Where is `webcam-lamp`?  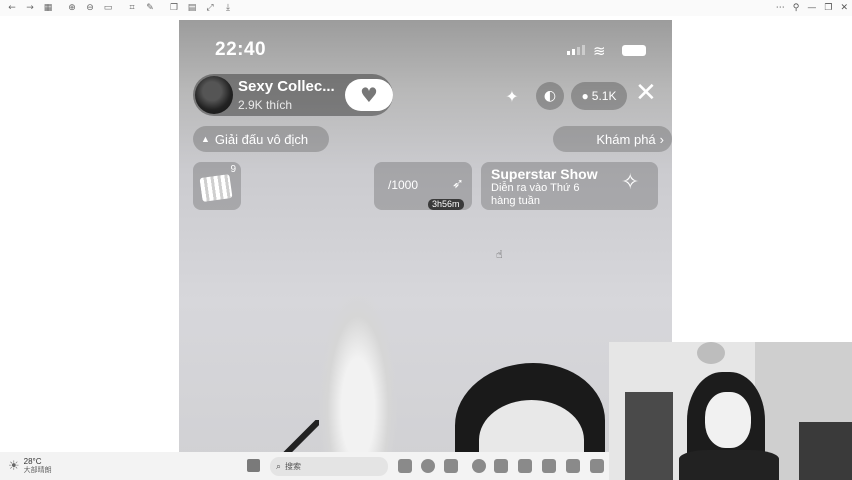 webcam-lamp is located at coordinates (711, 353).